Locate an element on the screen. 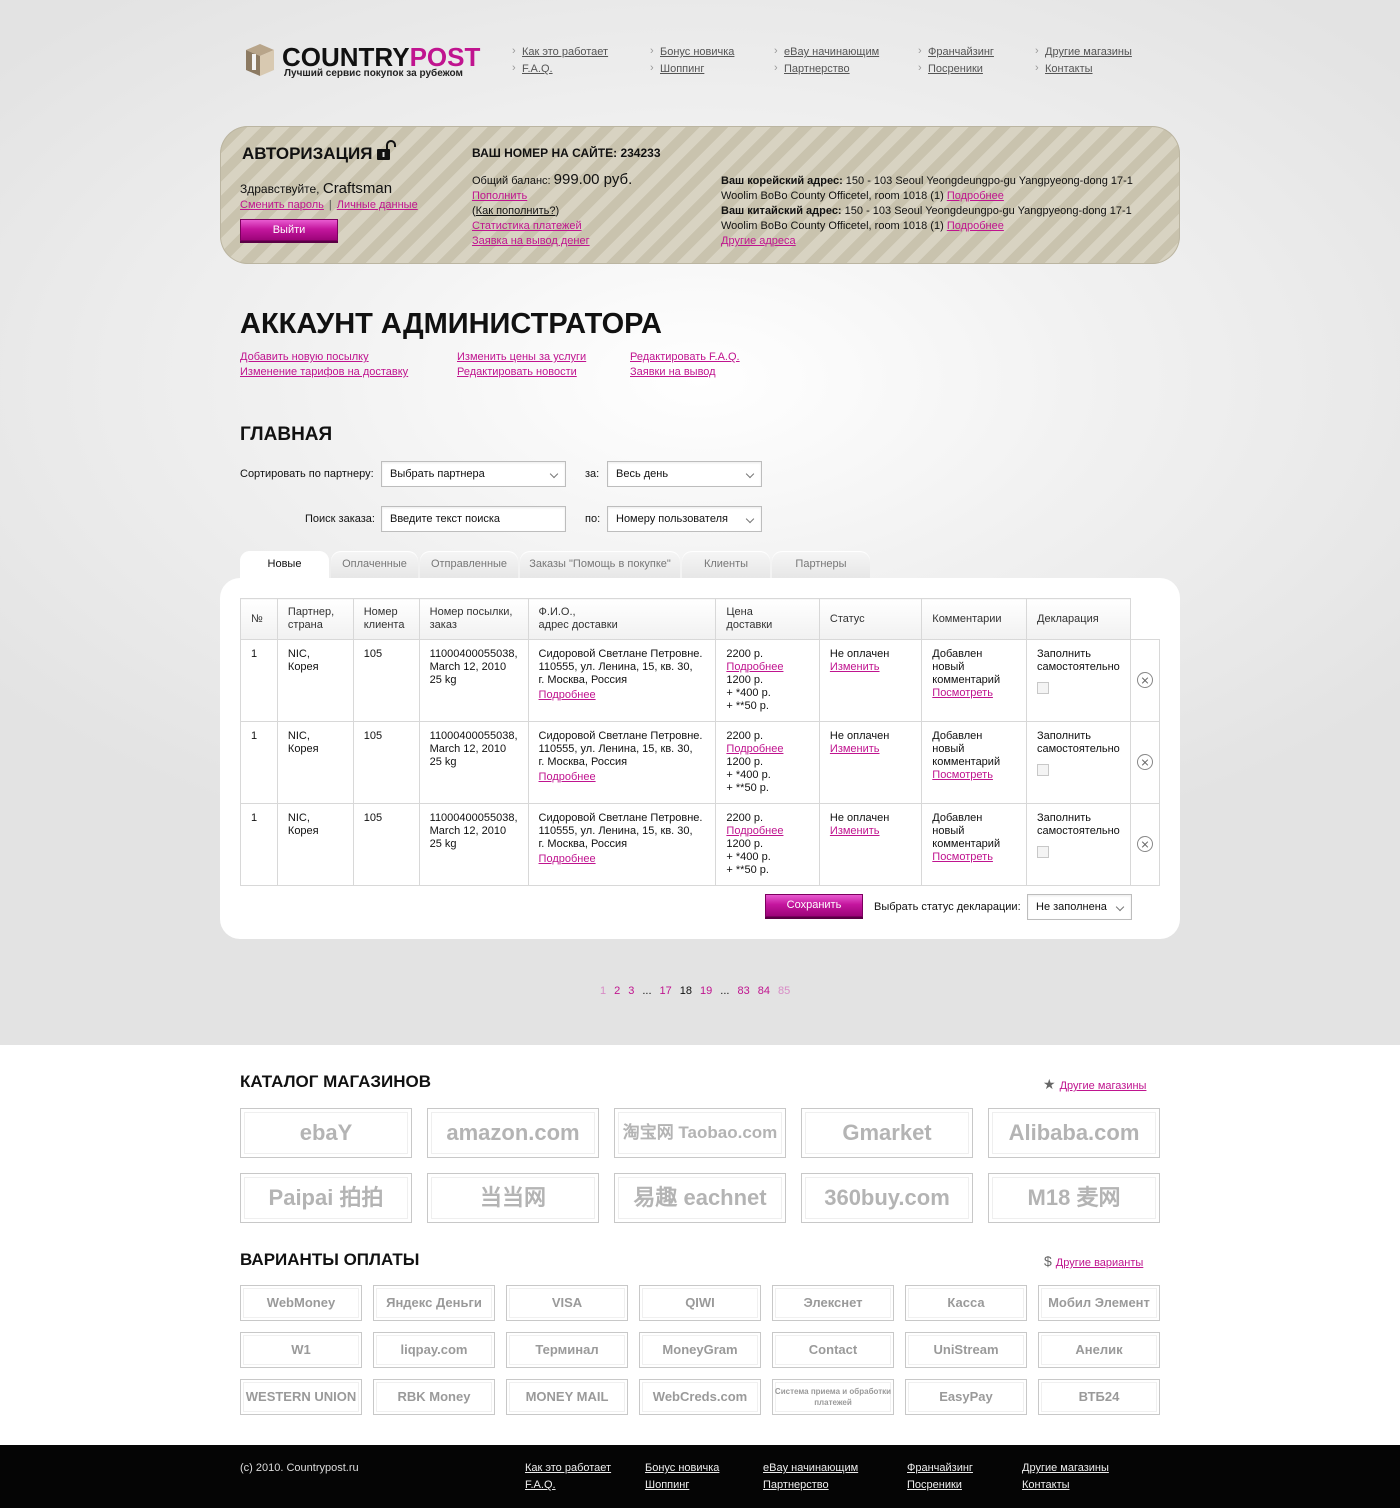  withdraw-request-link: Заявка на вывод денег is located at coordinates (531, 241).